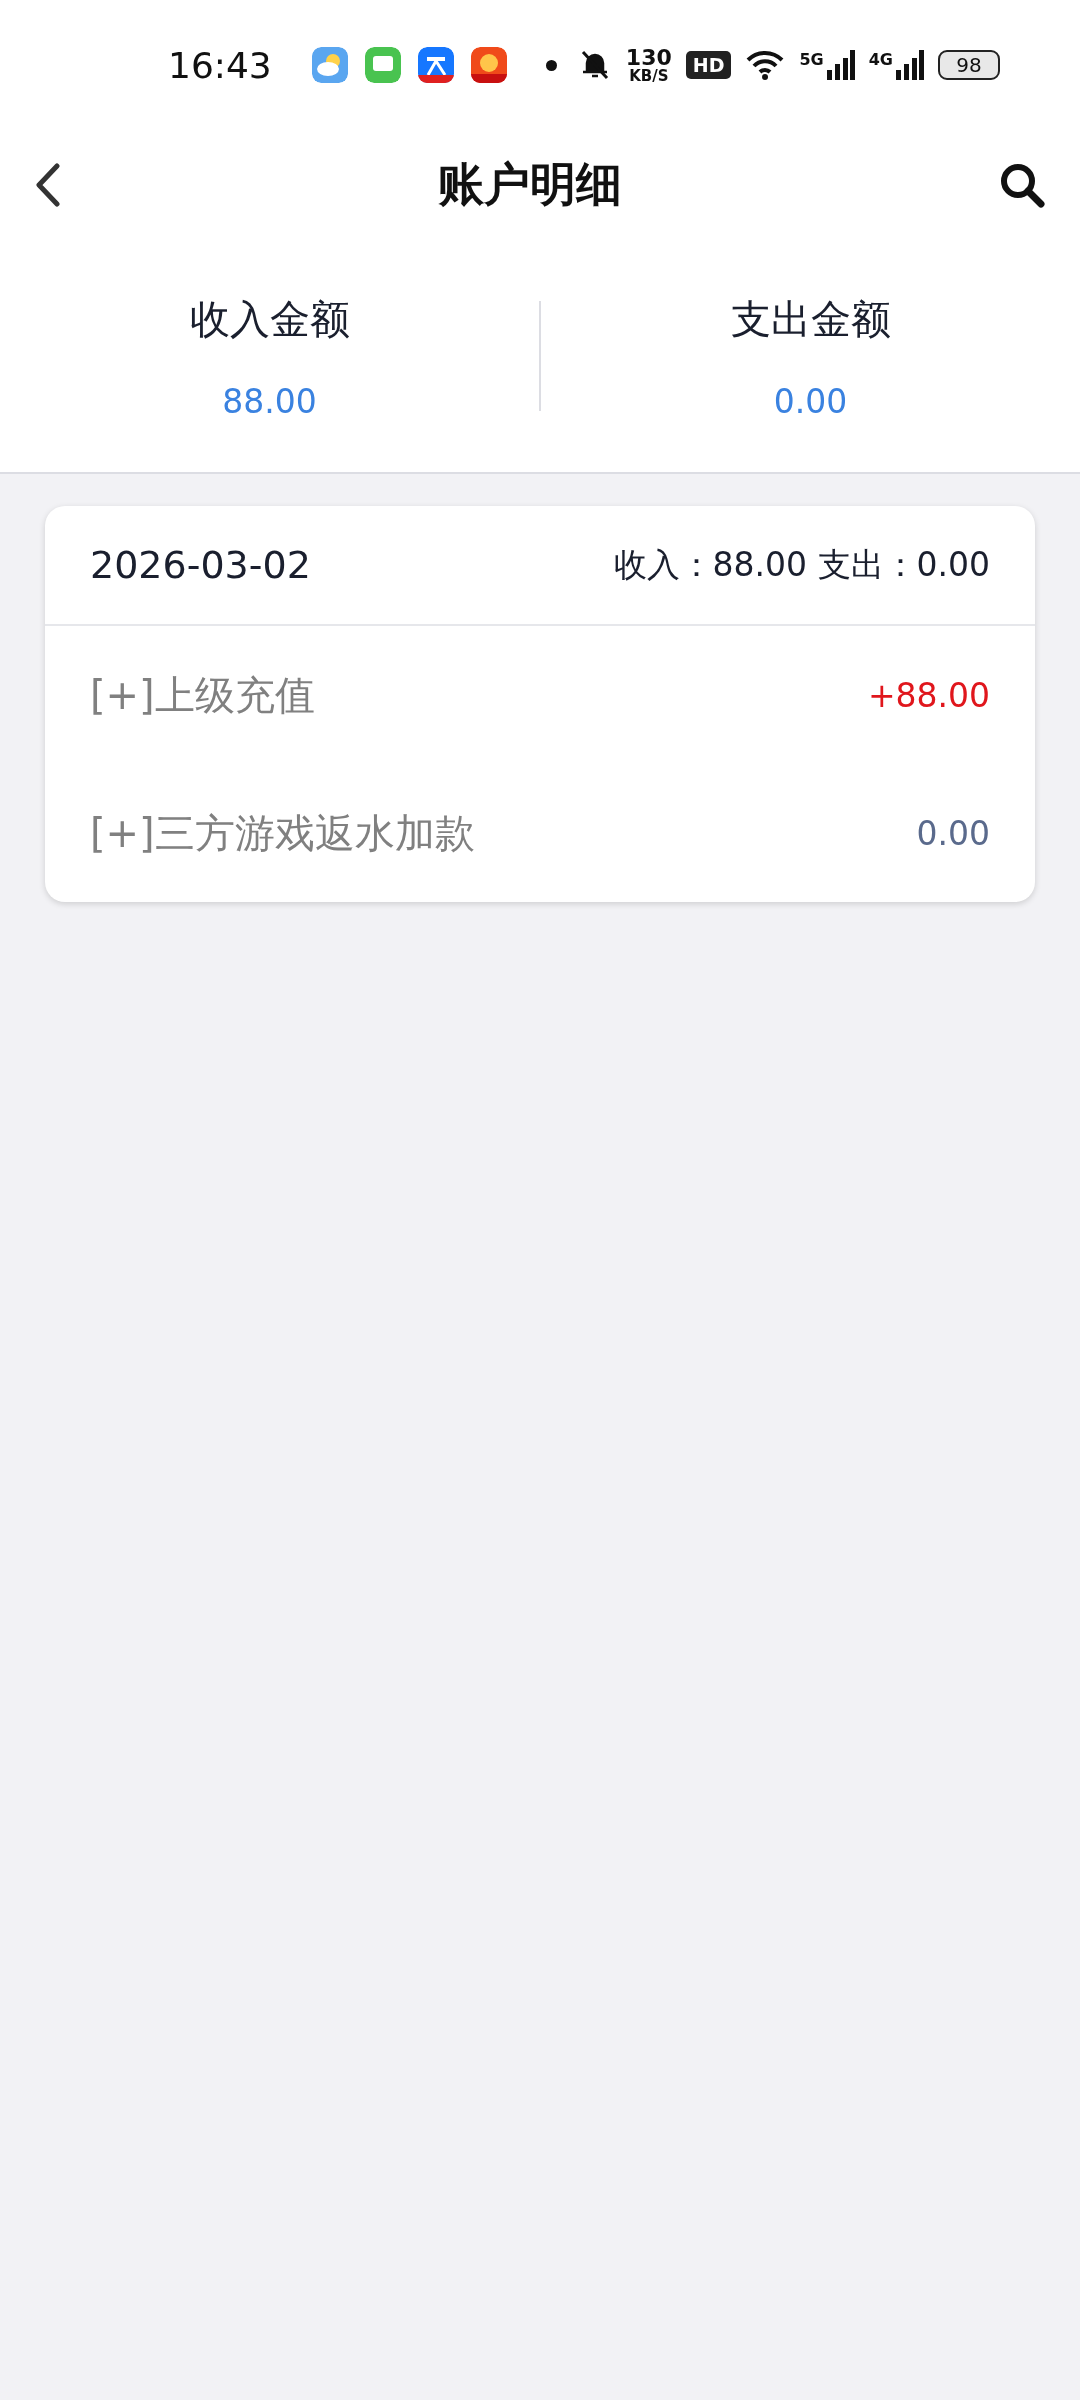  I want to click on summary-label: 支出金额, so click(810, 319).